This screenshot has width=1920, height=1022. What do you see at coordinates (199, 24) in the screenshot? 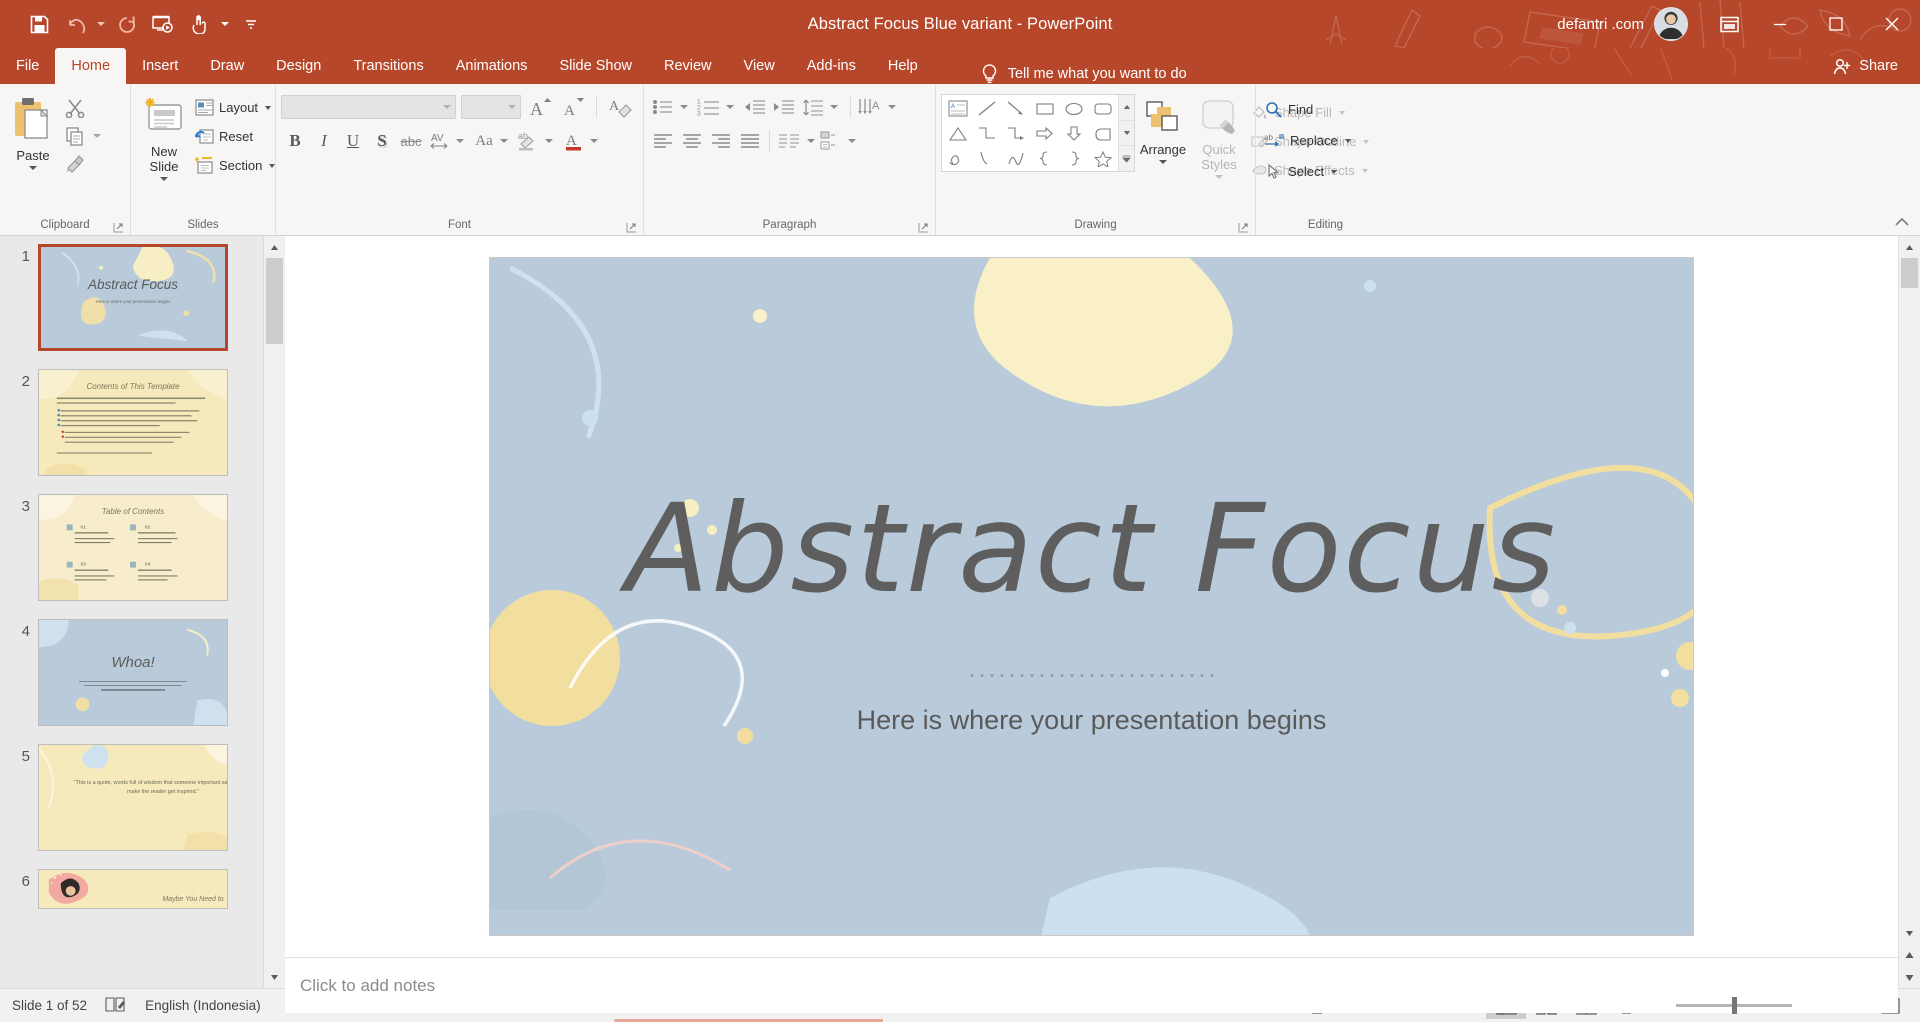
I see `touch-mode-icon` at bounding box center [199, 24].